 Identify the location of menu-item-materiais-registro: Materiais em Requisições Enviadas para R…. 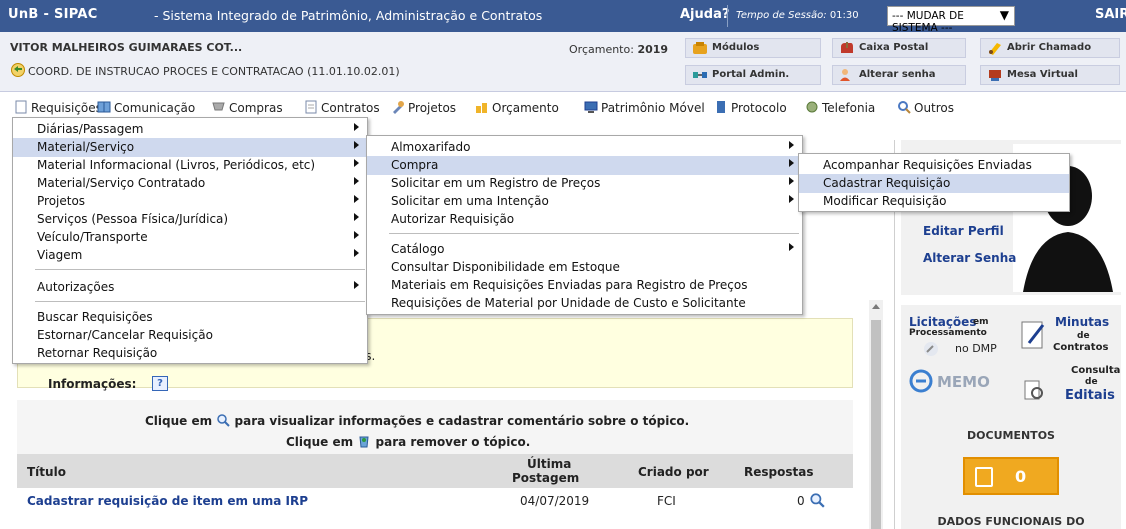
(584, 285).